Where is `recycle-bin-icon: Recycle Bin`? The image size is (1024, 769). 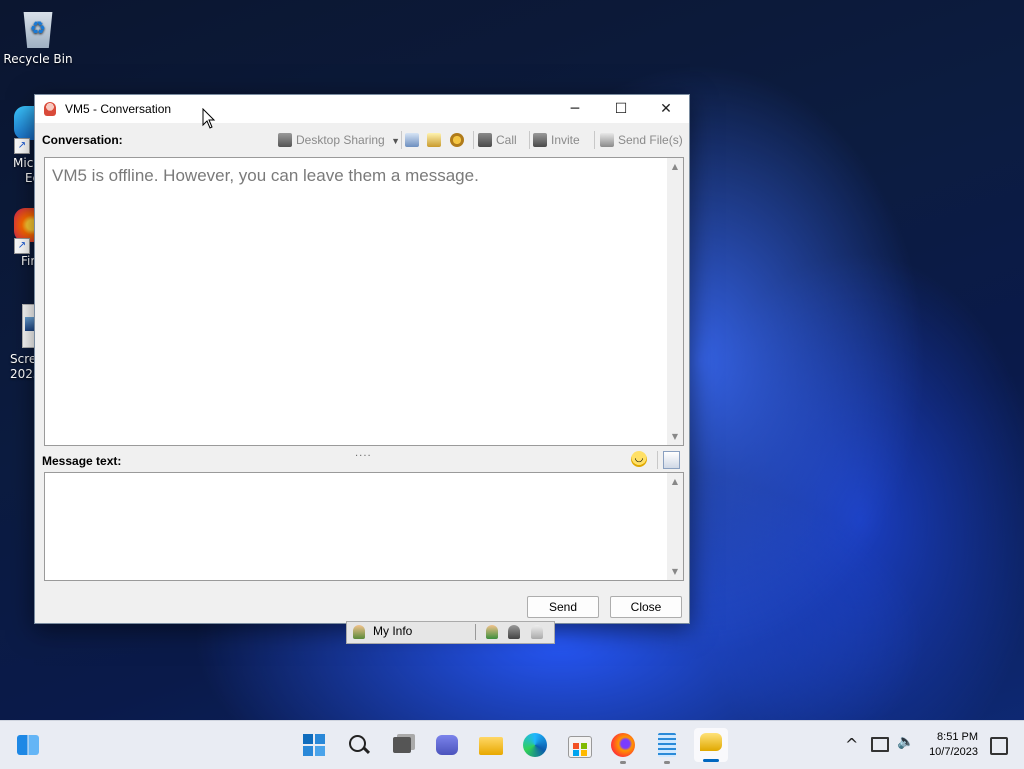
recycle-bin-icon: Recycle Bin is located at coordinates (38, 37).